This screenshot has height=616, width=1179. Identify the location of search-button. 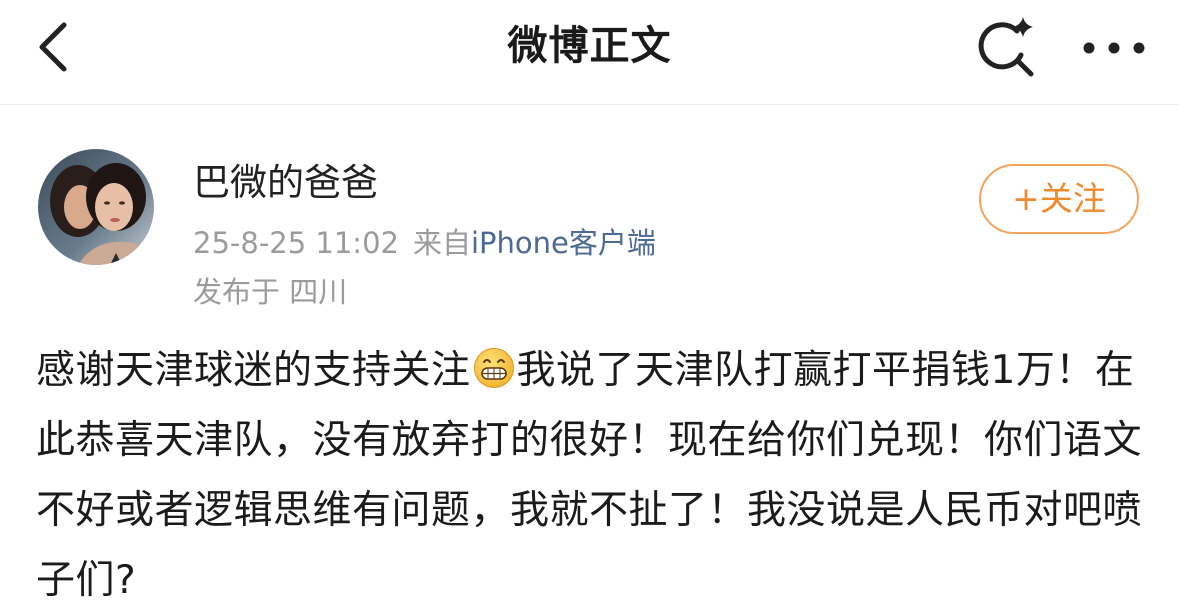
(1006, 48).